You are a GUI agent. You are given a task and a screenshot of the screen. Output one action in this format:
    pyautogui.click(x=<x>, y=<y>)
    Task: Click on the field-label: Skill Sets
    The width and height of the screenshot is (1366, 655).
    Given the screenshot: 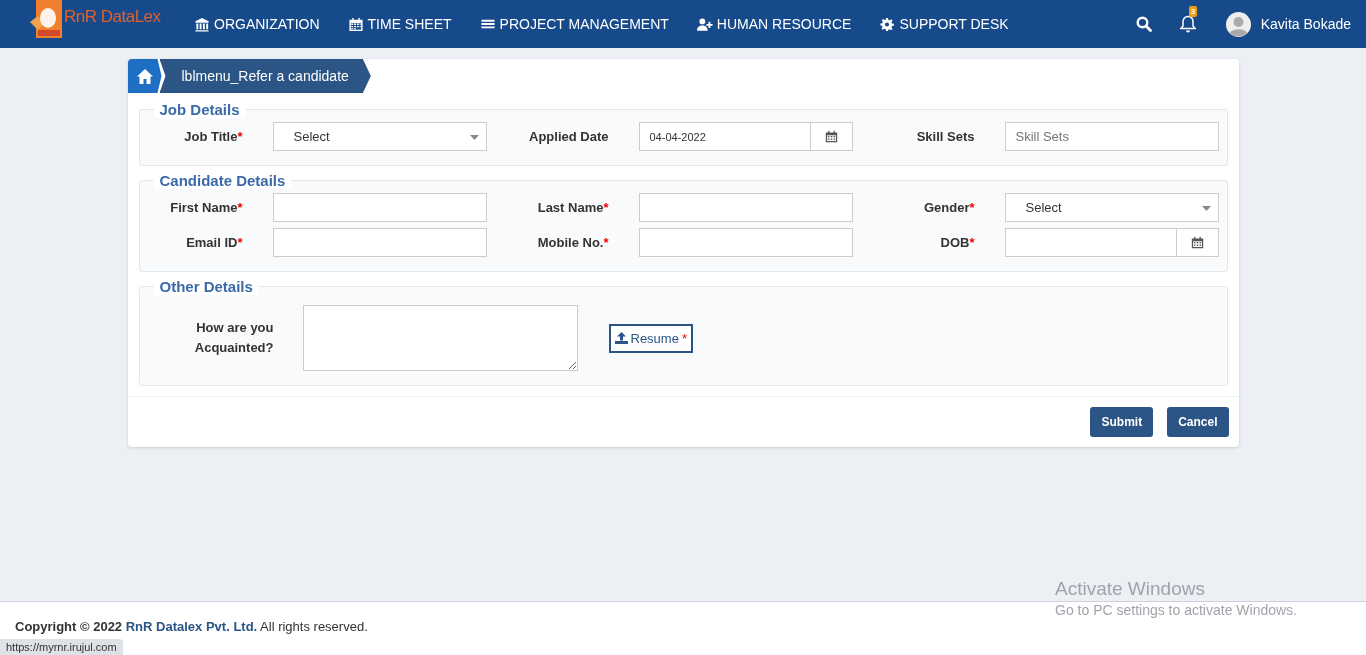 What is the action you would take?
    pyautogui.click(x=945, y=136)
    